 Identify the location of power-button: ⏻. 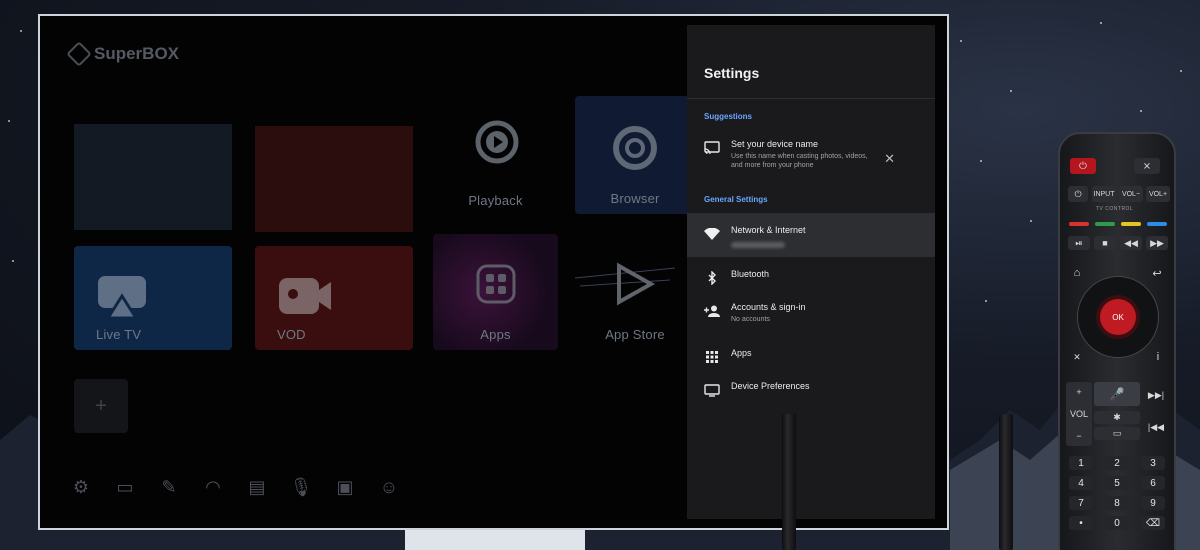
(1083, 166).